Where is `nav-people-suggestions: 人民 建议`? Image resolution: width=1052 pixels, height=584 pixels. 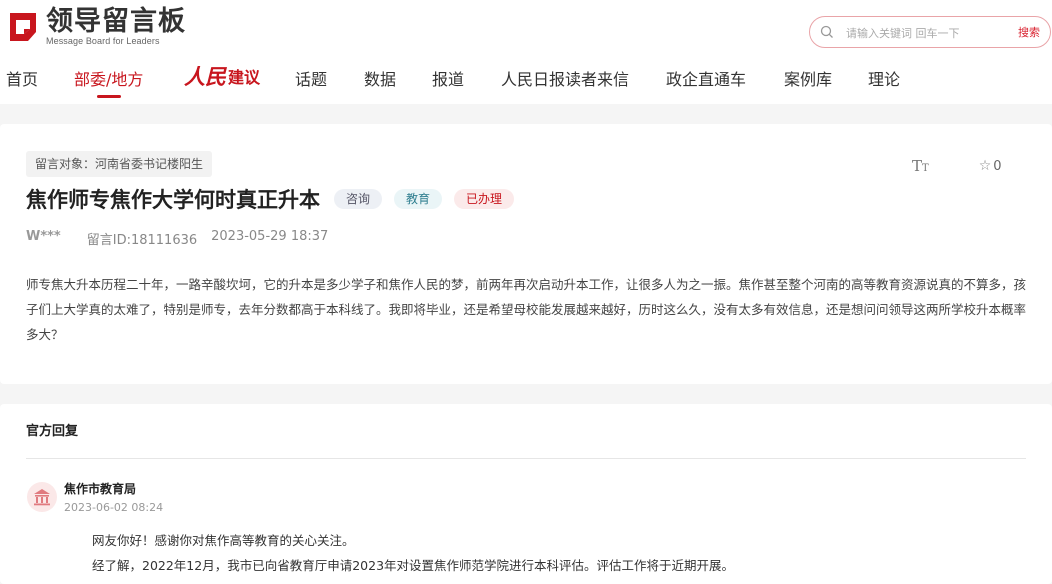 nav-people-suggestions: 人民 建议 is located at coordinates (222, 76).